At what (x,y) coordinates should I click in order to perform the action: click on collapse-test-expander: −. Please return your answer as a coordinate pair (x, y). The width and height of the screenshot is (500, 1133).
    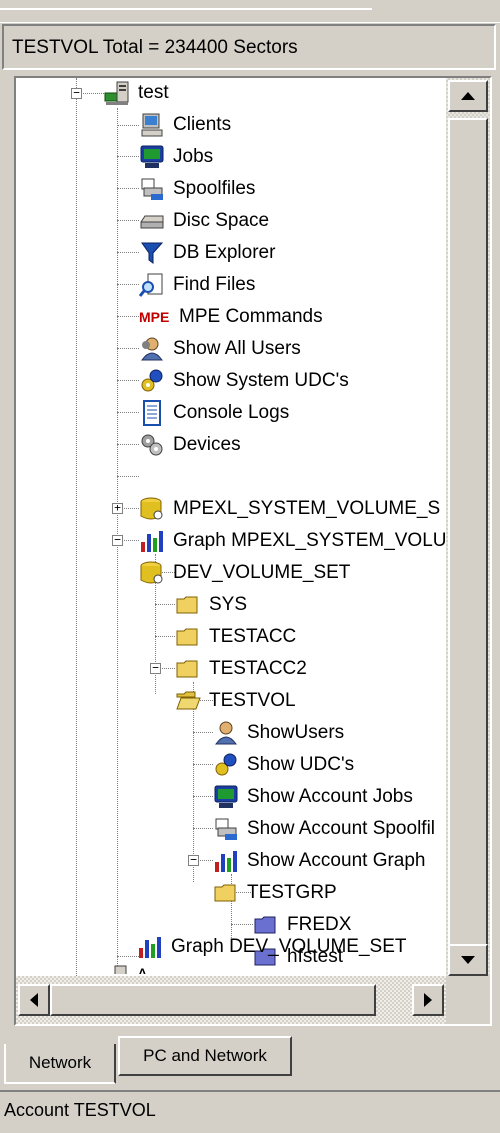
    Looking at the image, I should click on (76, 93).